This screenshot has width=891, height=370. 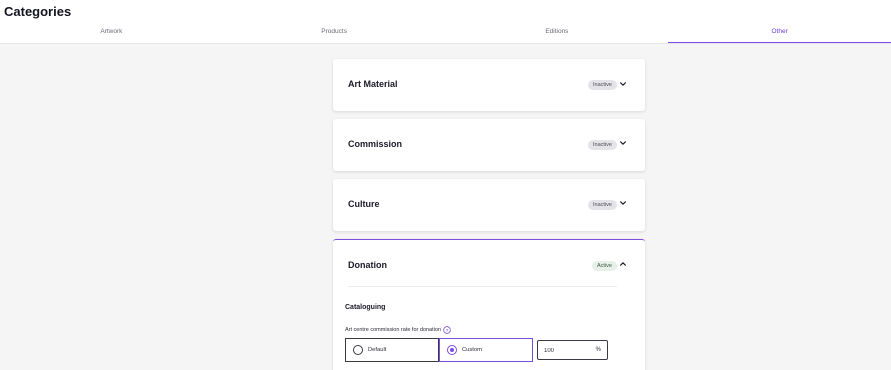 What do you see at coordinates (364, 204) in the screenshot?
I see `category-title: Culture` at bounding box center [364, 204].